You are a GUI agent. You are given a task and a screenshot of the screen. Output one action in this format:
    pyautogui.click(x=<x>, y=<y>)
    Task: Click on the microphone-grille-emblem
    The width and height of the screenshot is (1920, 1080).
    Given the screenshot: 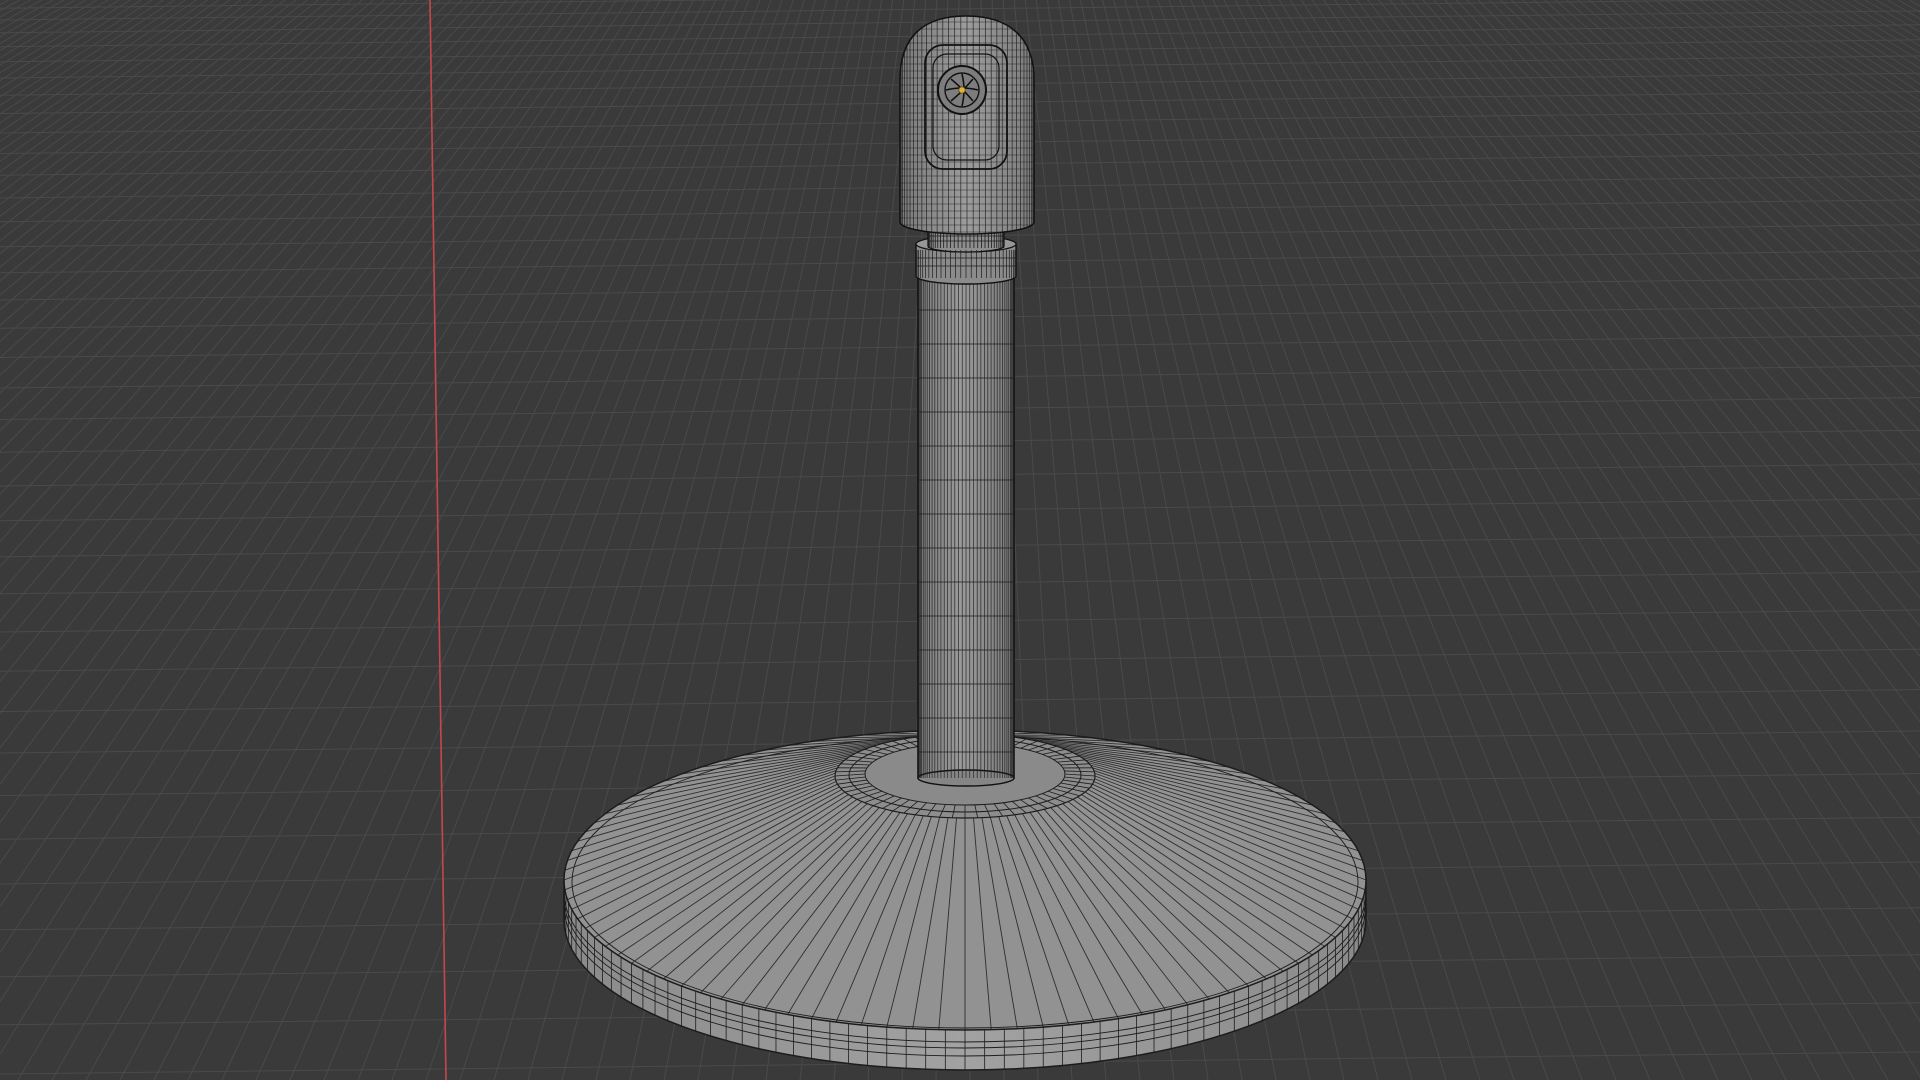 What is the action you would take?
    pyautogui.click(x=962, y=90)
    